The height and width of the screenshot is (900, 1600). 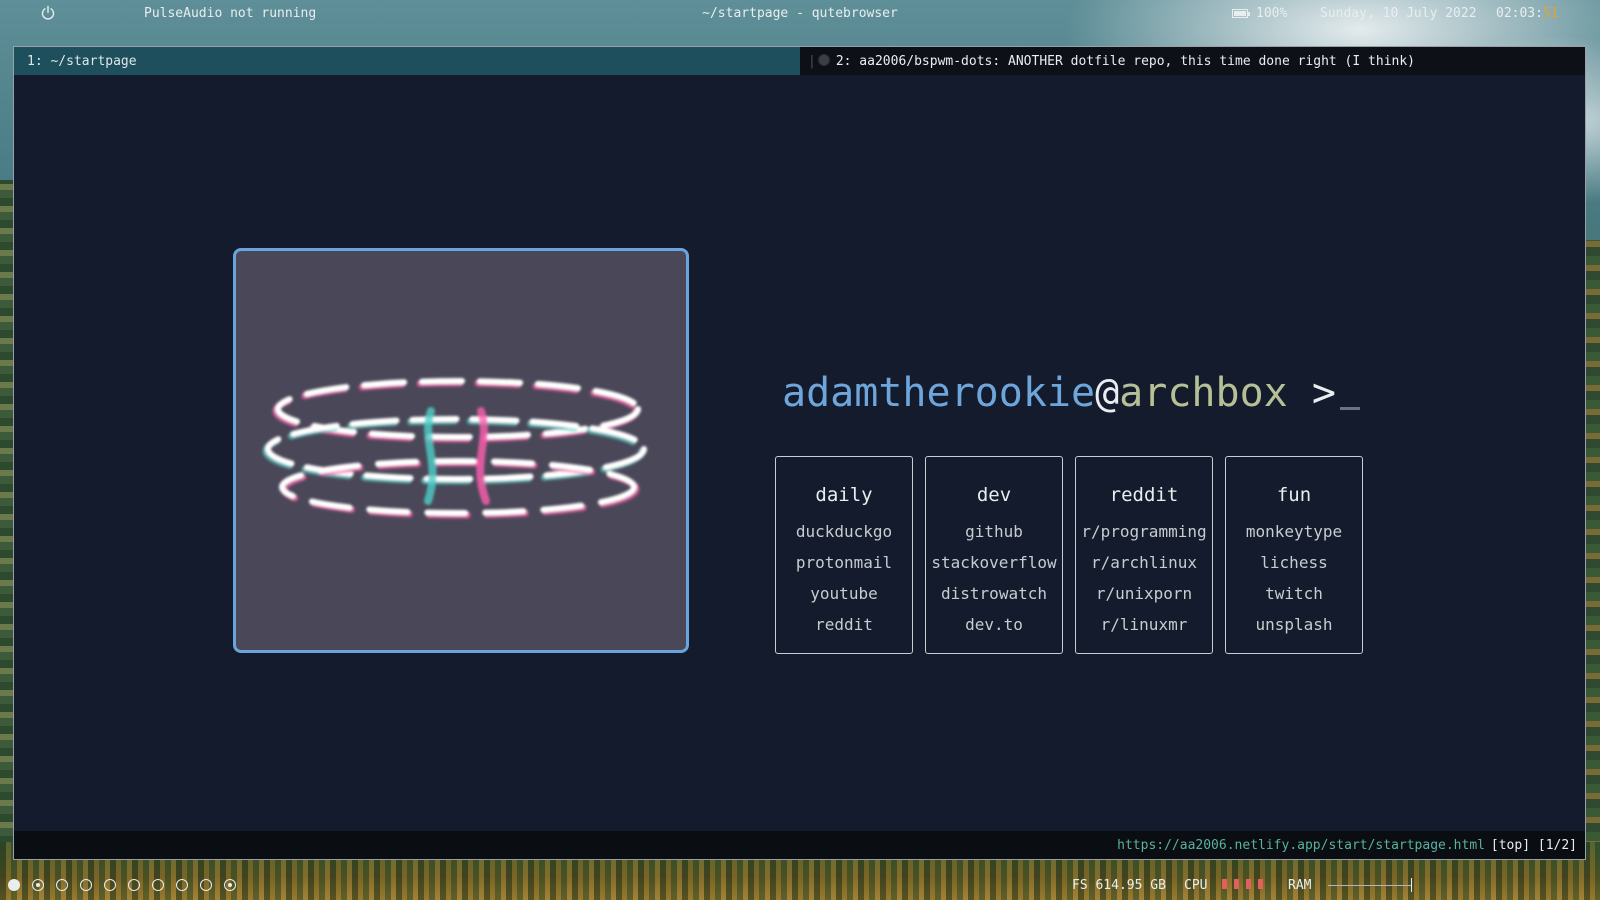 I want to click on link-reddit: reddit, so click(x=844, y=624).